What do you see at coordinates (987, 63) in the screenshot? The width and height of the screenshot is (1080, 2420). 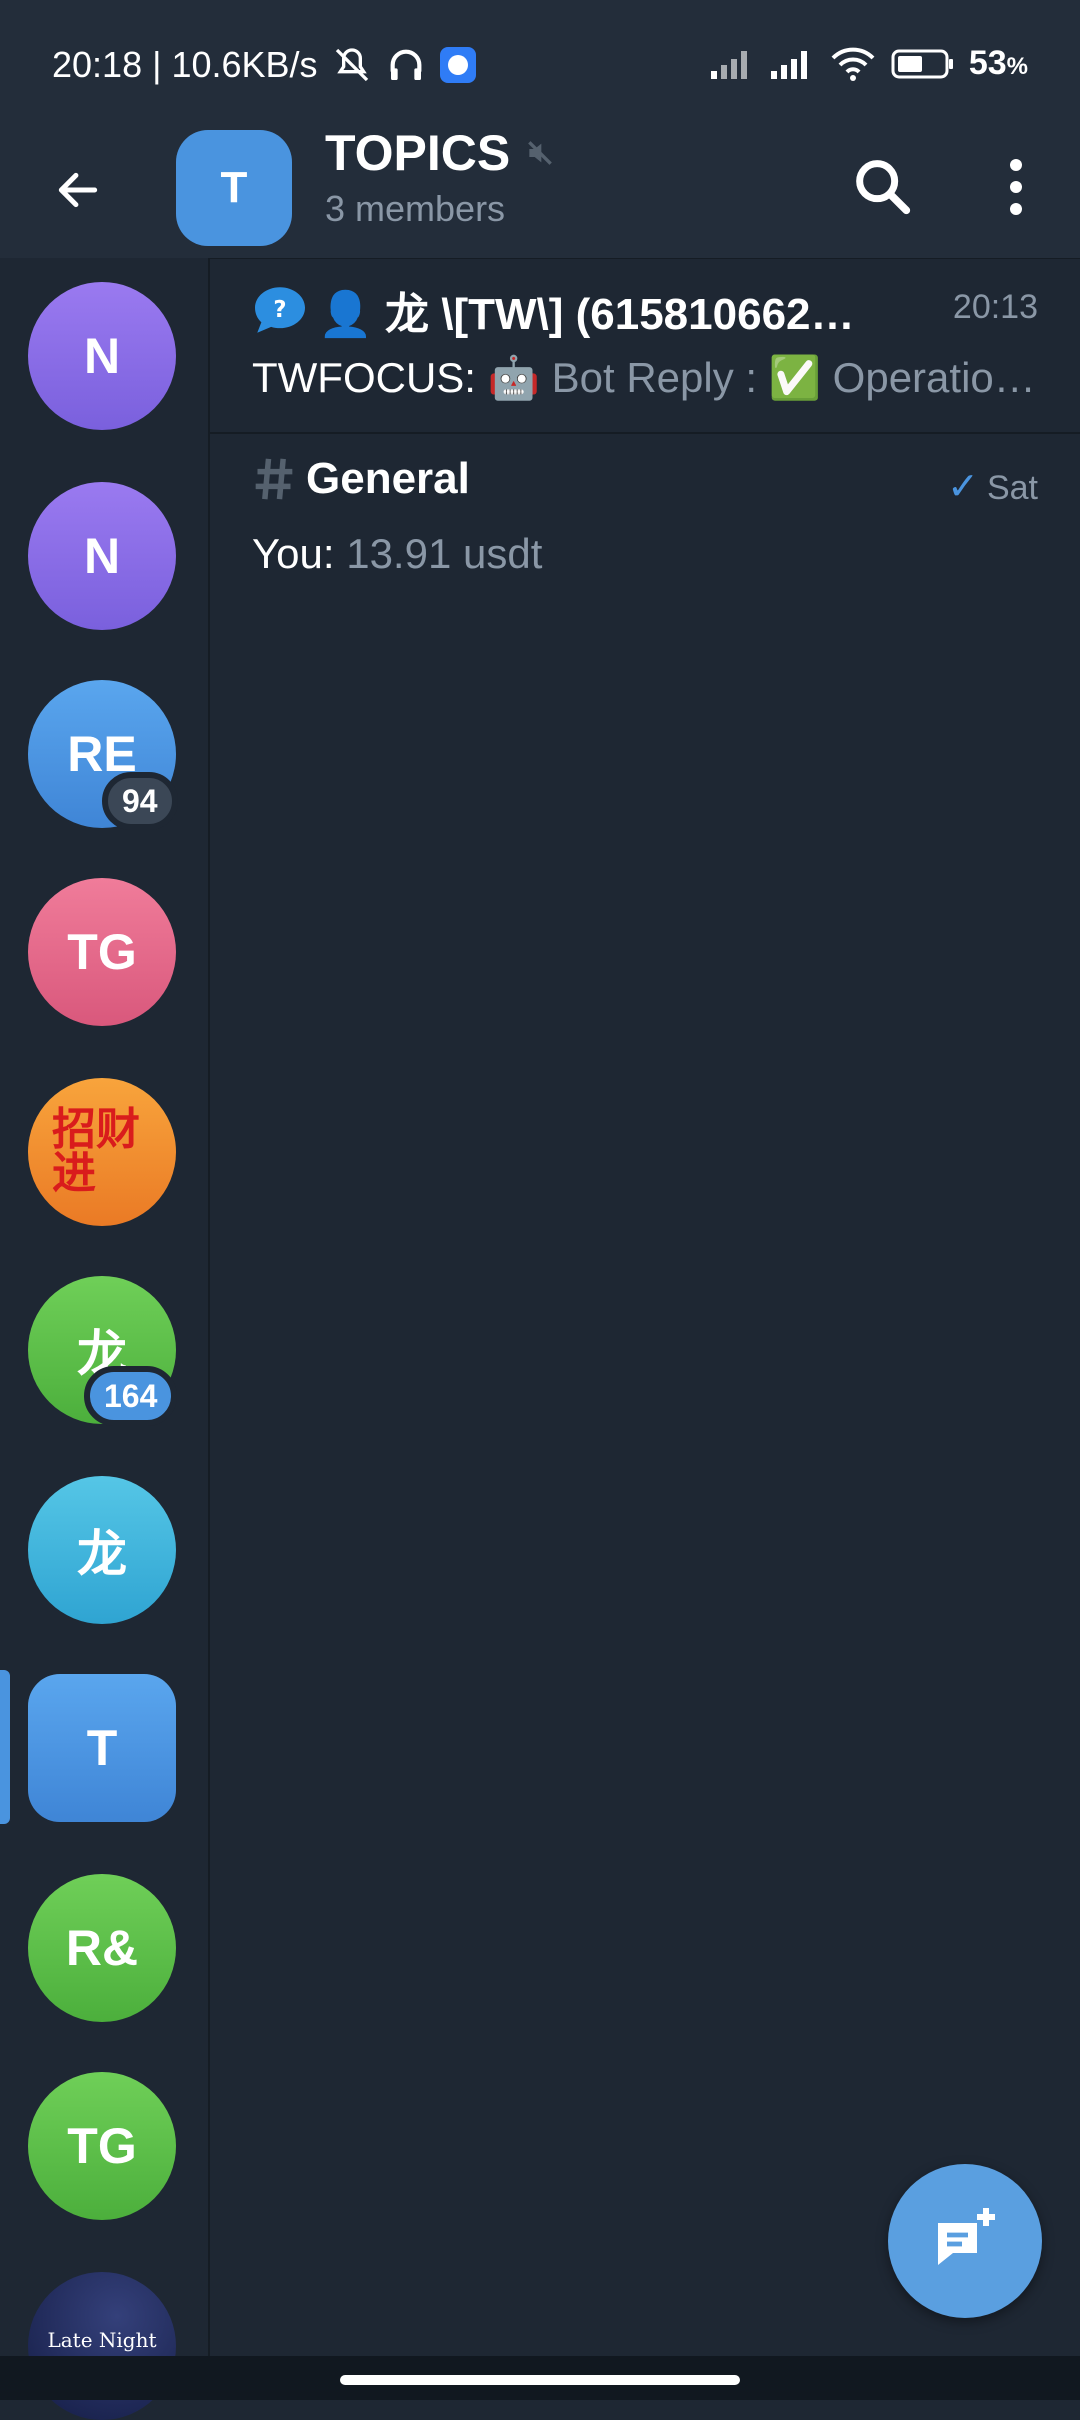 I see `battery-level: 53` at bounding box center [987, 63].